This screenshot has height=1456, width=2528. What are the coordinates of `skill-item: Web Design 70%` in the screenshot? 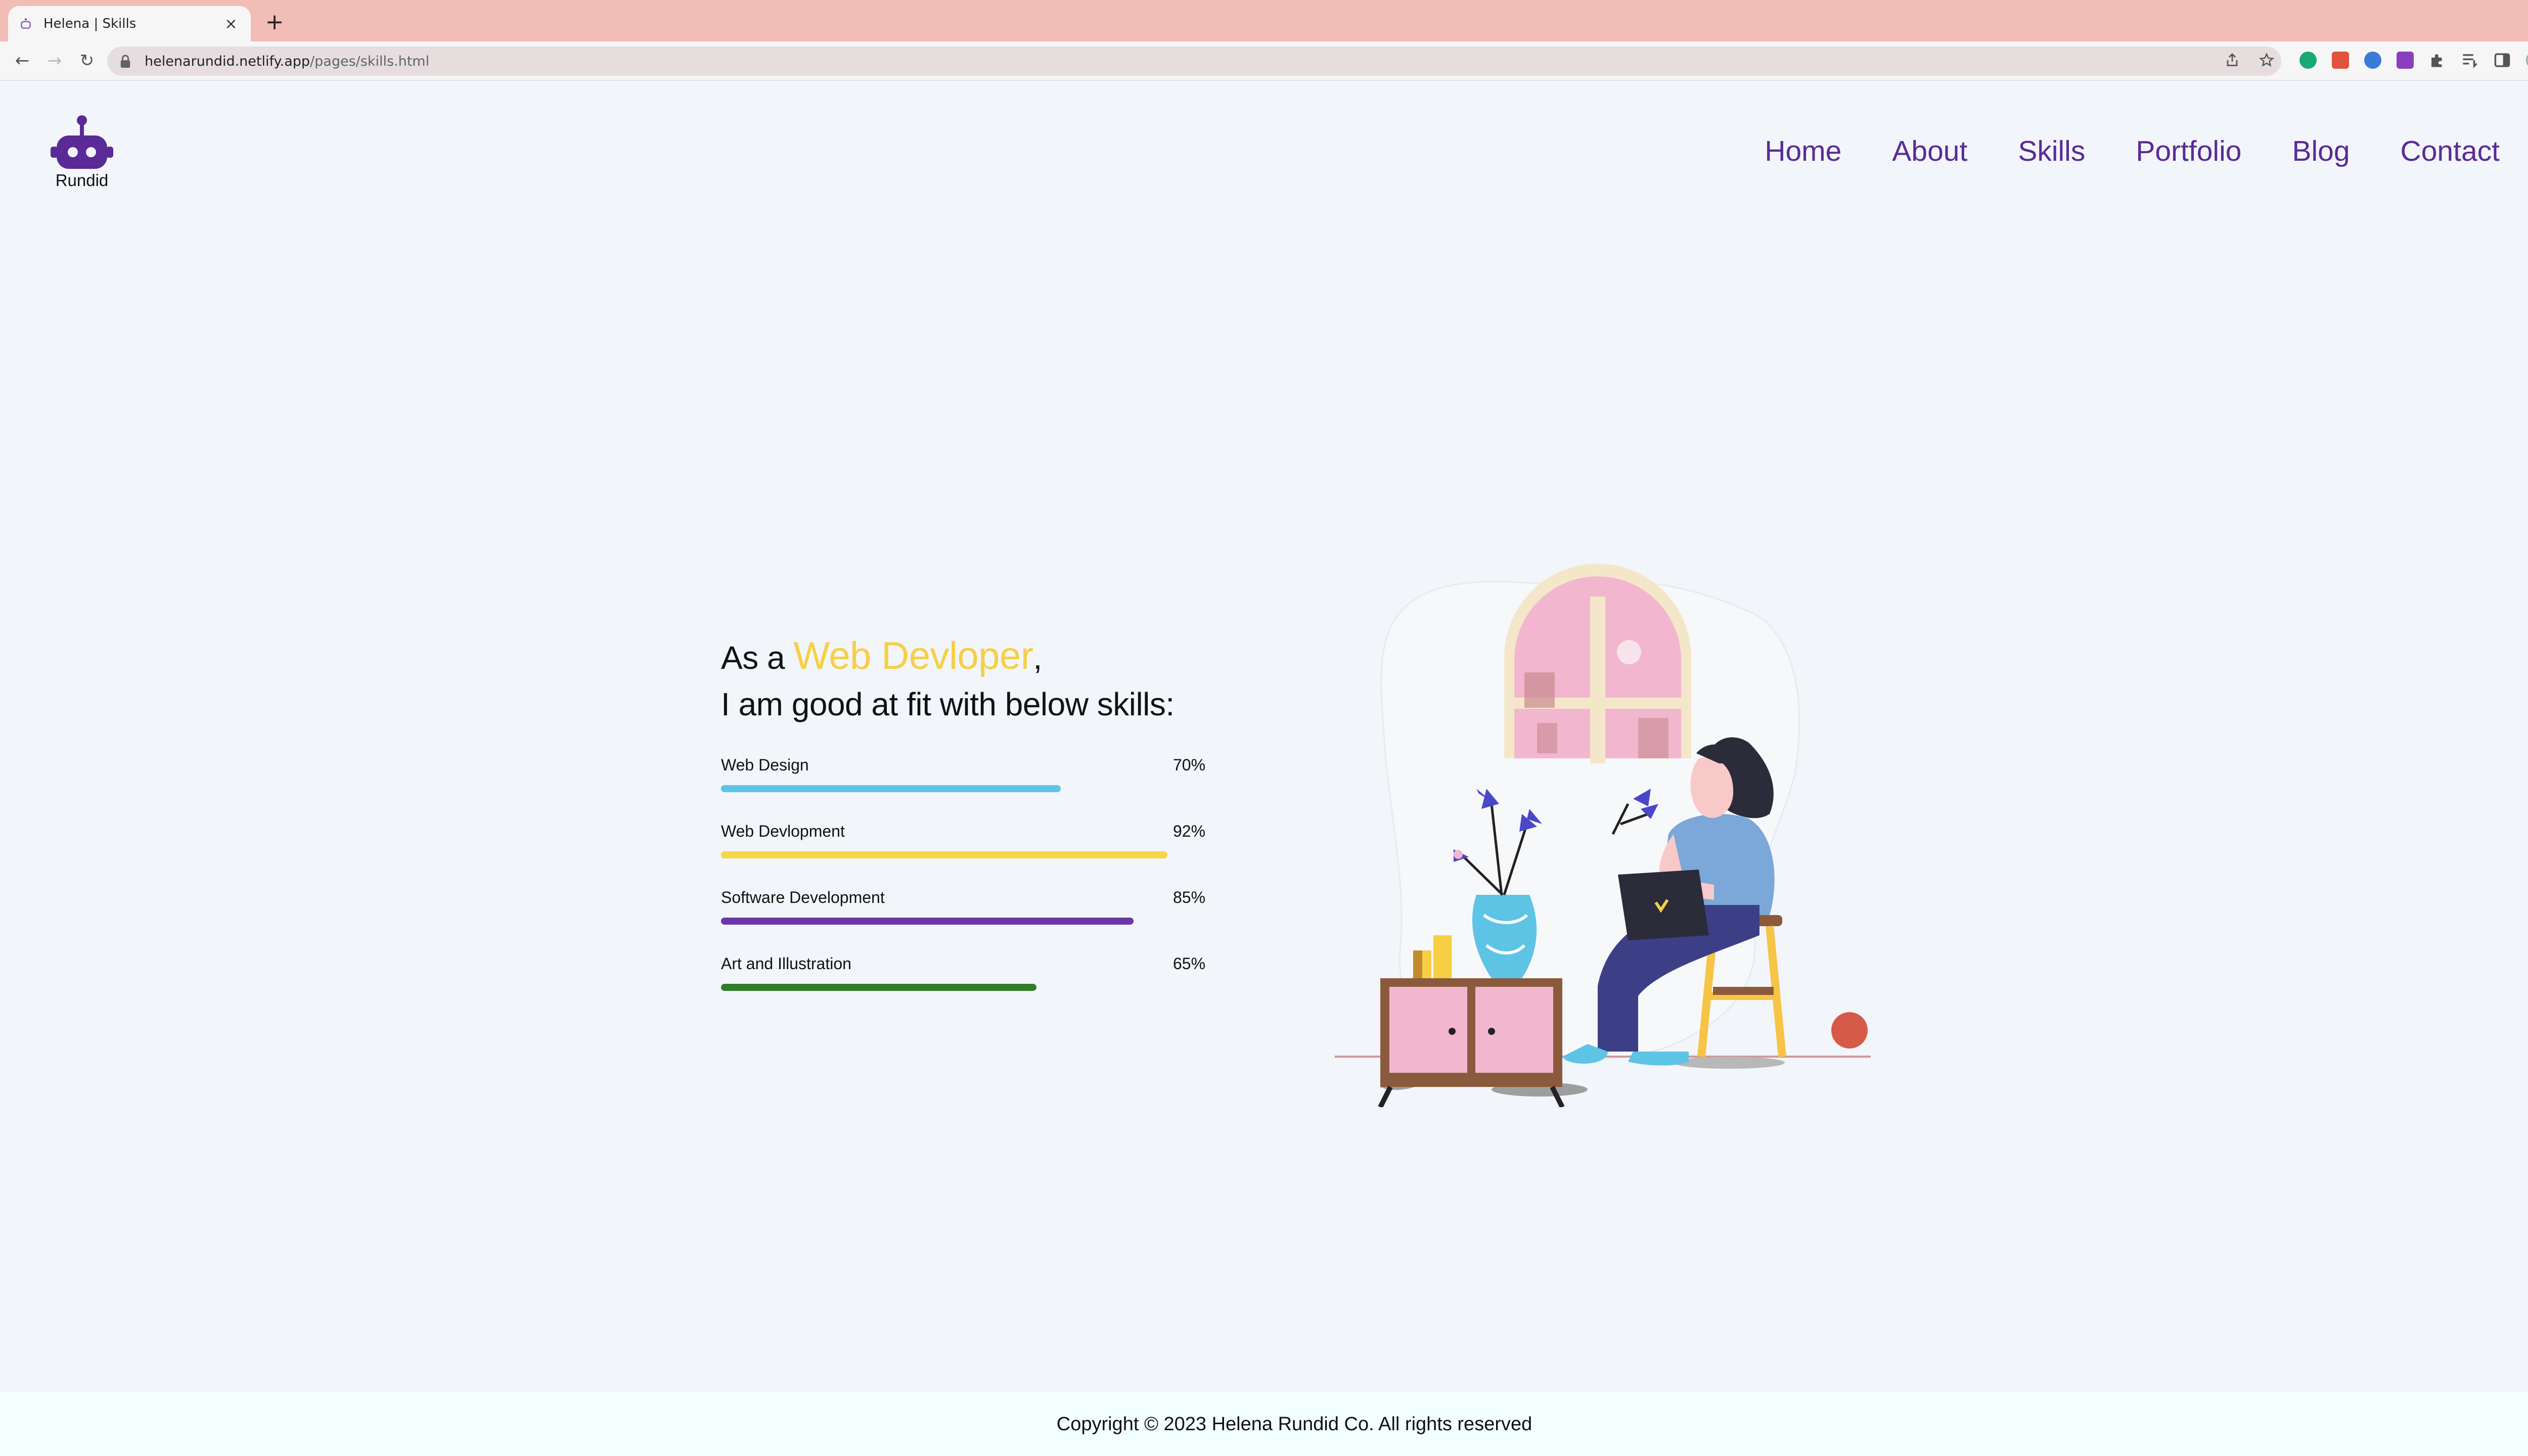 It's located at (974, 789).